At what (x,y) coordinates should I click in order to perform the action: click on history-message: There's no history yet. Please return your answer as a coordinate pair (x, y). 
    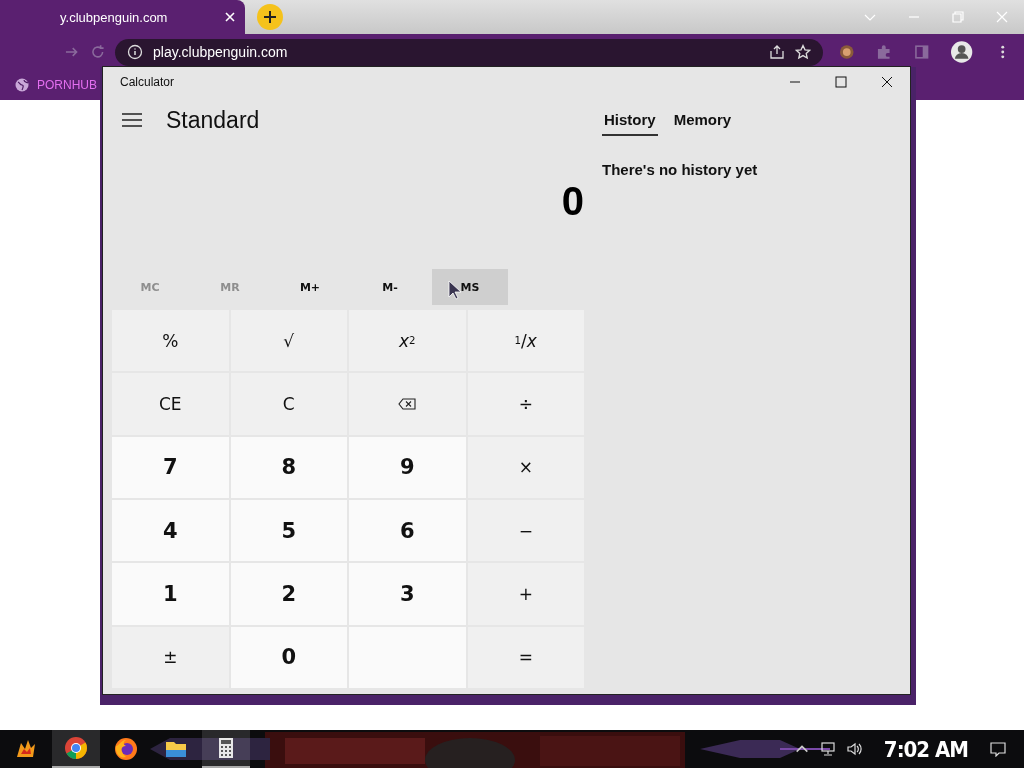
    Looking at the image, I should click on (680, 169).